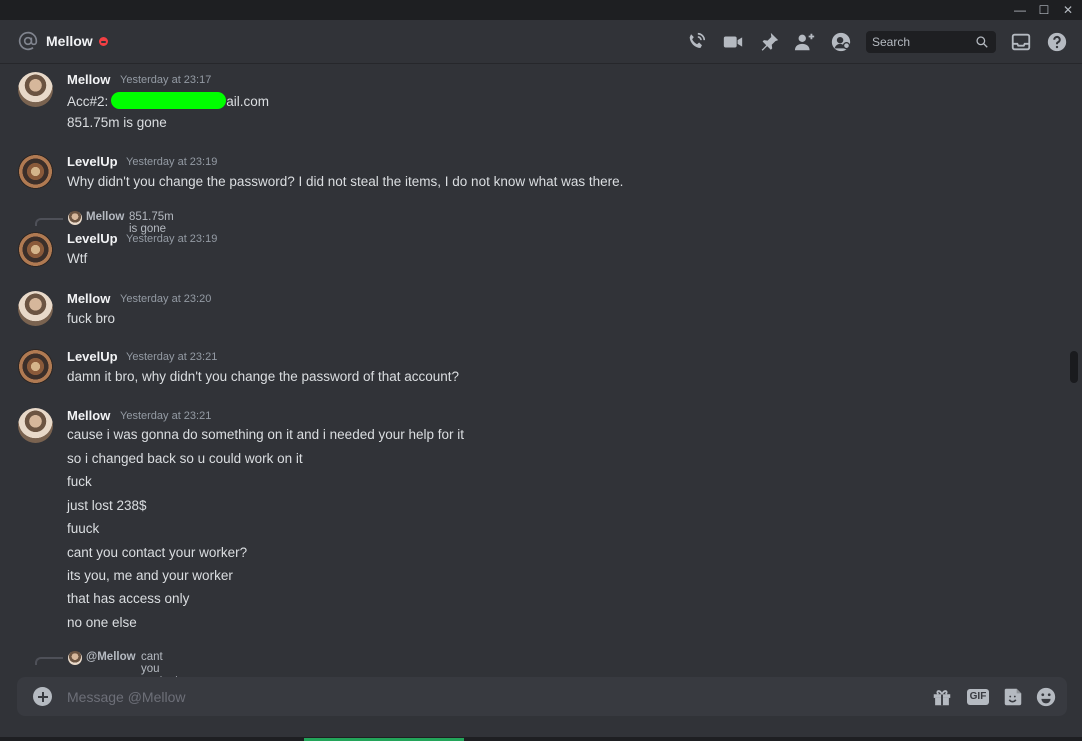 Image resolution: width=1082 pixels, height=741 pixels. What do you see at coordinates (1068, 10) in the screenshot?
I see `close-button: ✕` at bounding box center [1068, 10].